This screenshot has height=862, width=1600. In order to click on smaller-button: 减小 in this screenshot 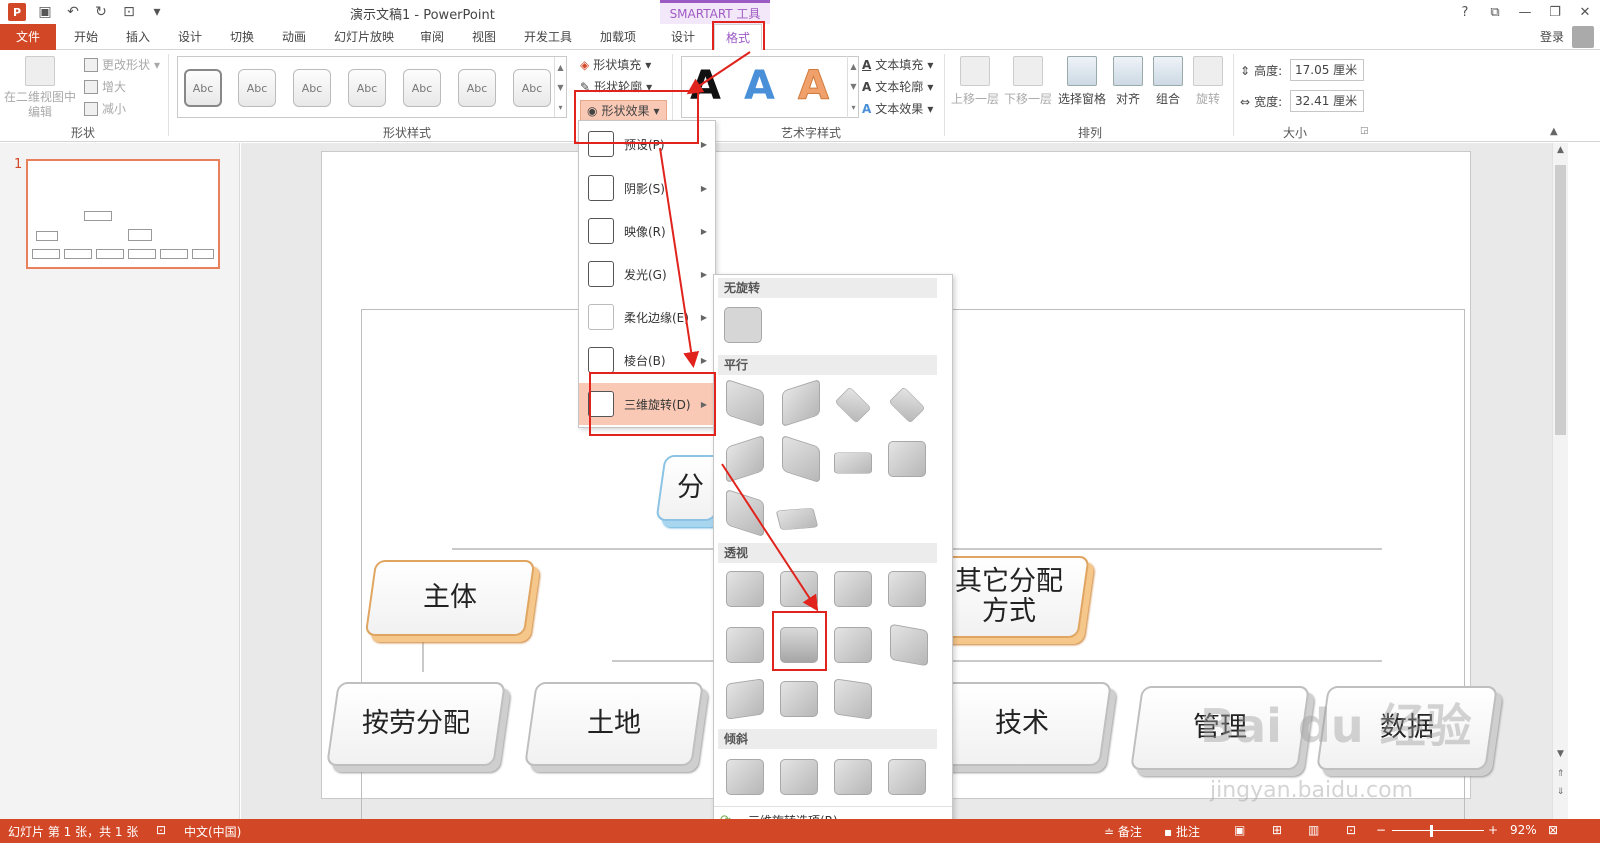, I will do `click(105, 108)`.